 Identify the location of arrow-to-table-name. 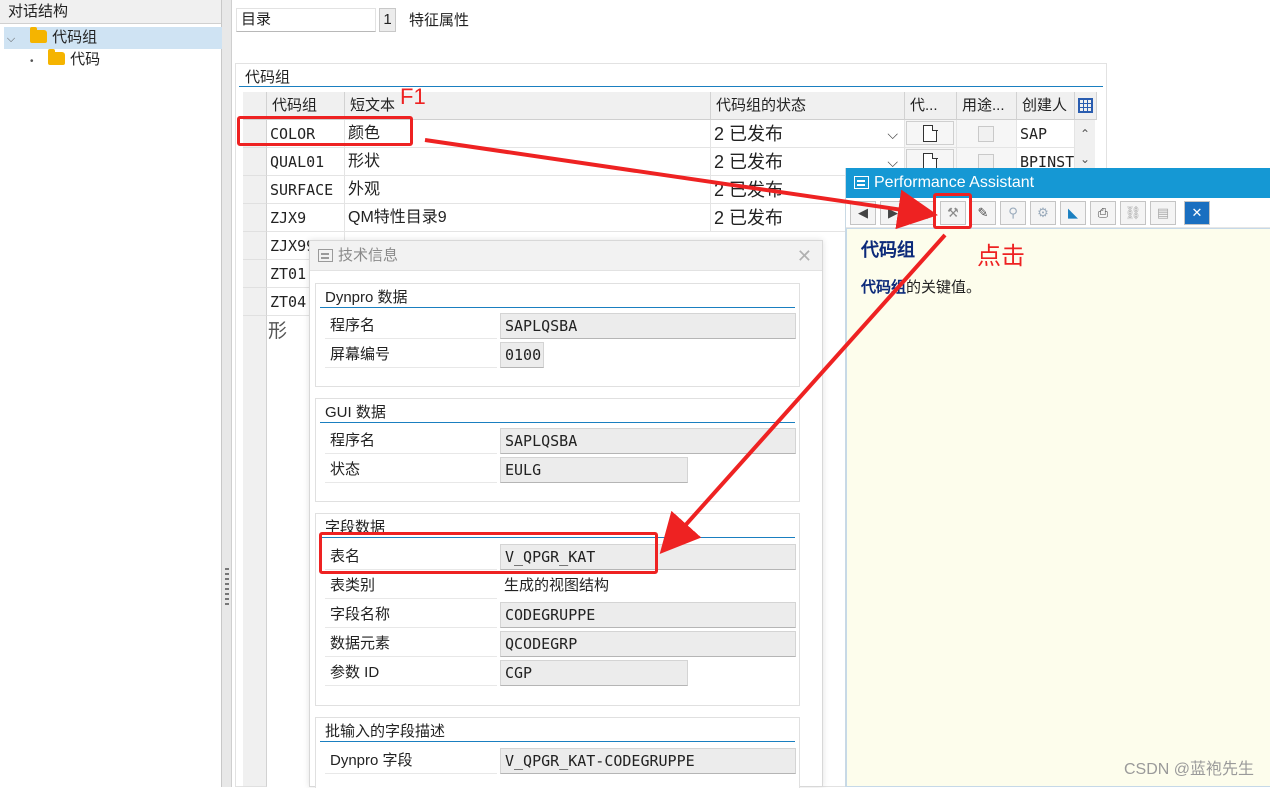
(805, 391).